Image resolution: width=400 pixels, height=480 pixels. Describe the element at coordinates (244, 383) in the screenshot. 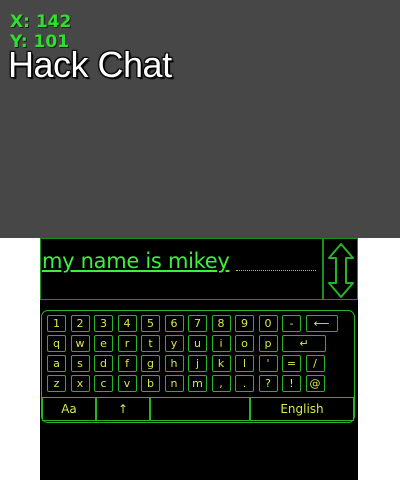

I see `key-3-8: .` at that location.